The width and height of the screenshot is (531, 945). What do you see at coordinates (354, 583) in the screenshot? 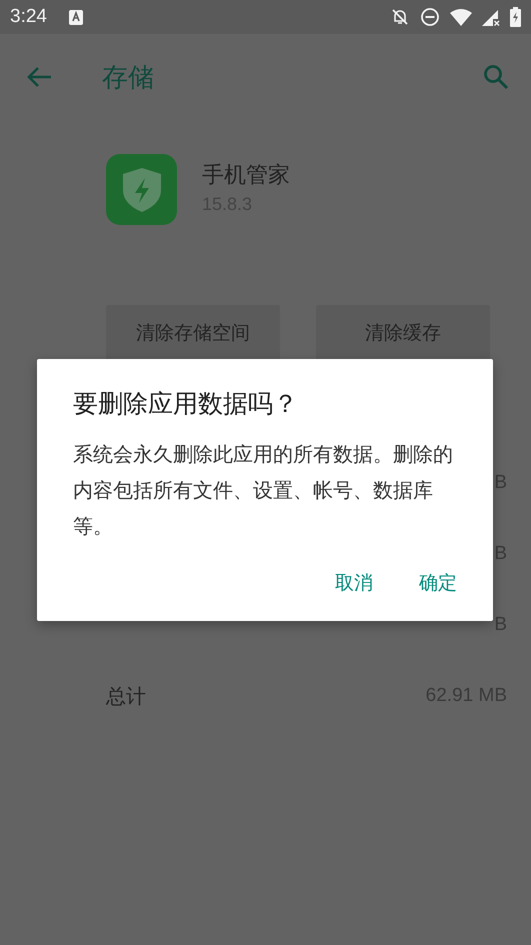
I see `dialog-button: 取消` at bounding box center [354, 583].